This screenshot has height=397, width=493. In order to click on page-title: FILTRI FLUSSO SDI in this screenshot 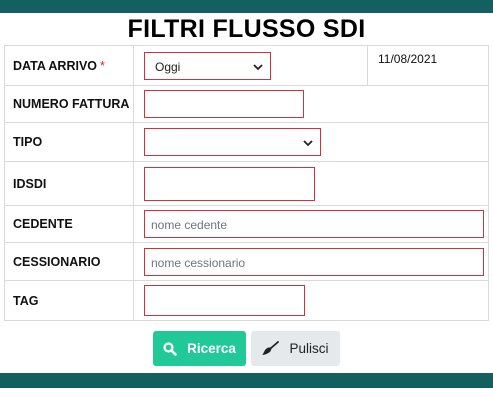, I will do `click(246, 29)`.